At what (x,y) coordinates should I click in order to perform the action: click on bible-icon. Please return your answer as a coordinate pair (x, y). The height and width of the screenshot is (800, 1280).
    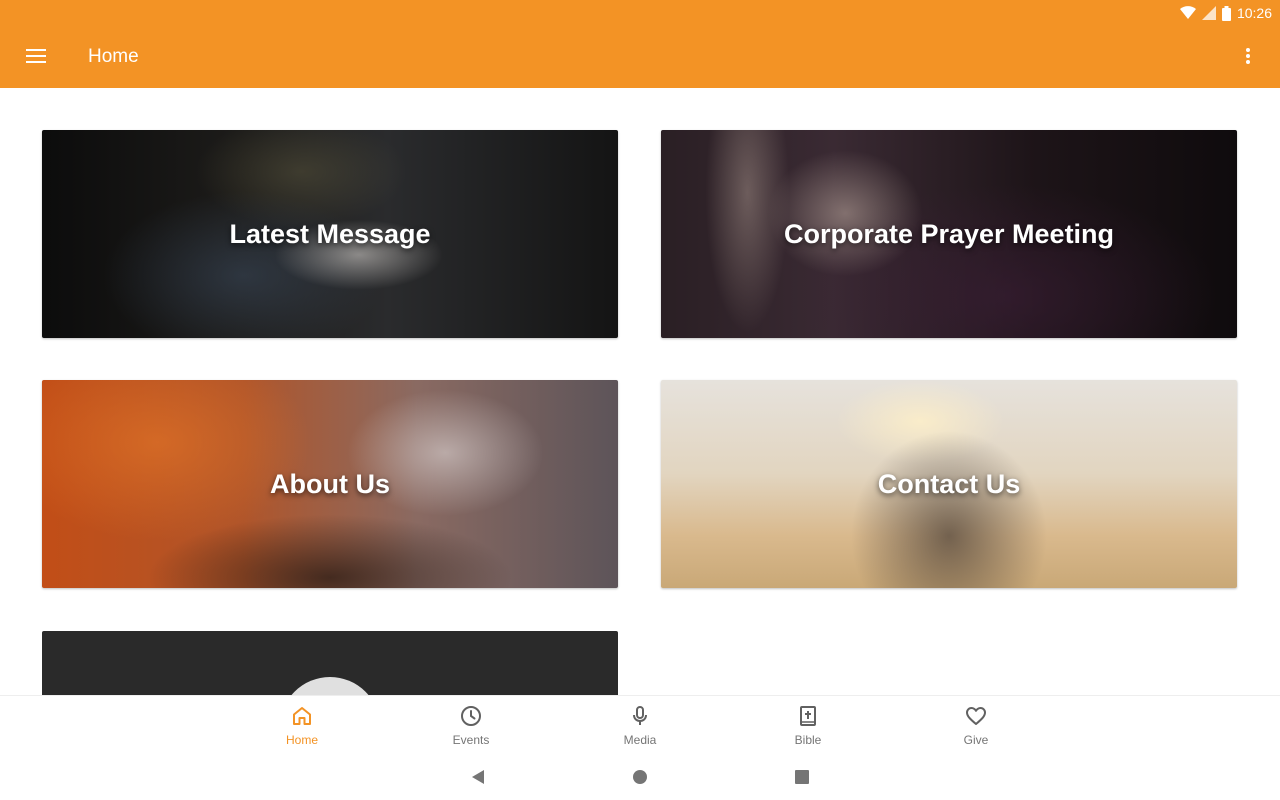
    Looking at the image, I should click on (808, 716).